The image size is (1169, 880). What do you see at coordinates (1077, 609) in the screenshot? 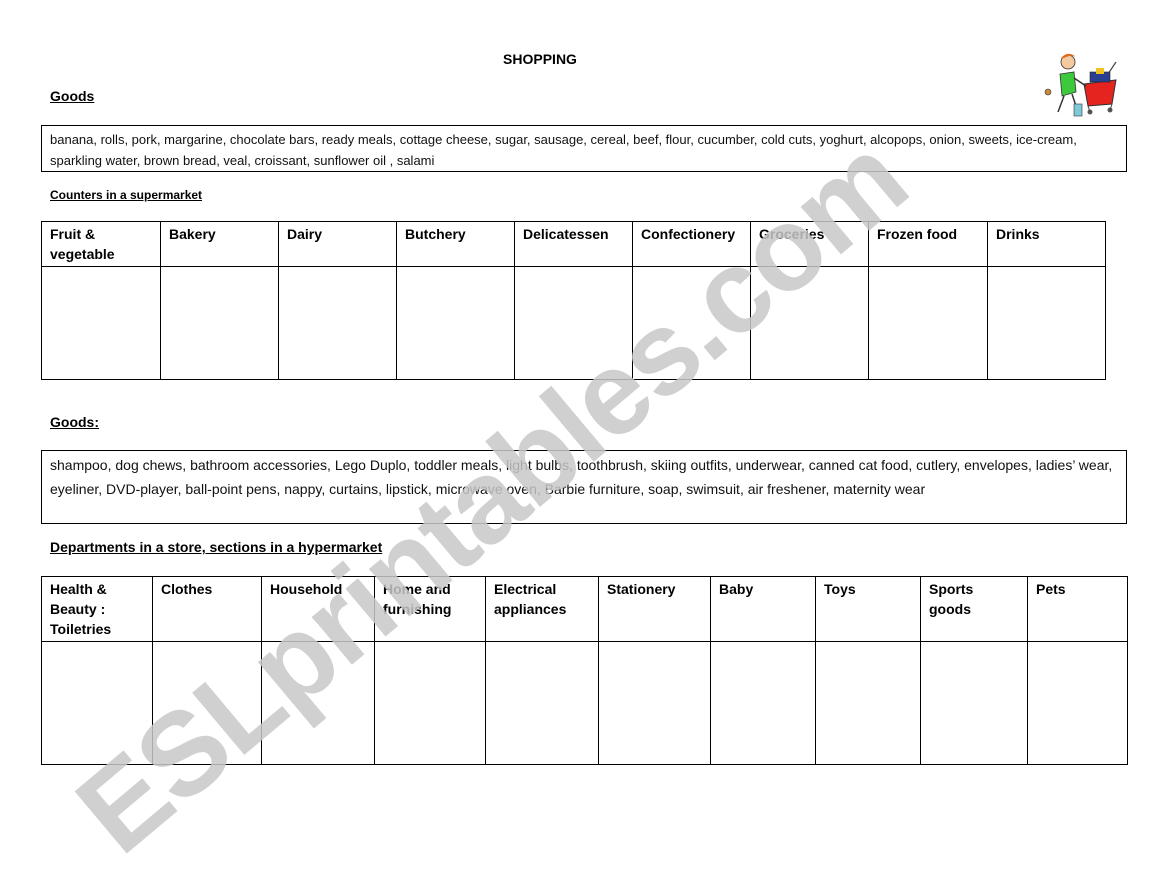
I see `dept-pets: Pets` at bounding box center [1077, 609].